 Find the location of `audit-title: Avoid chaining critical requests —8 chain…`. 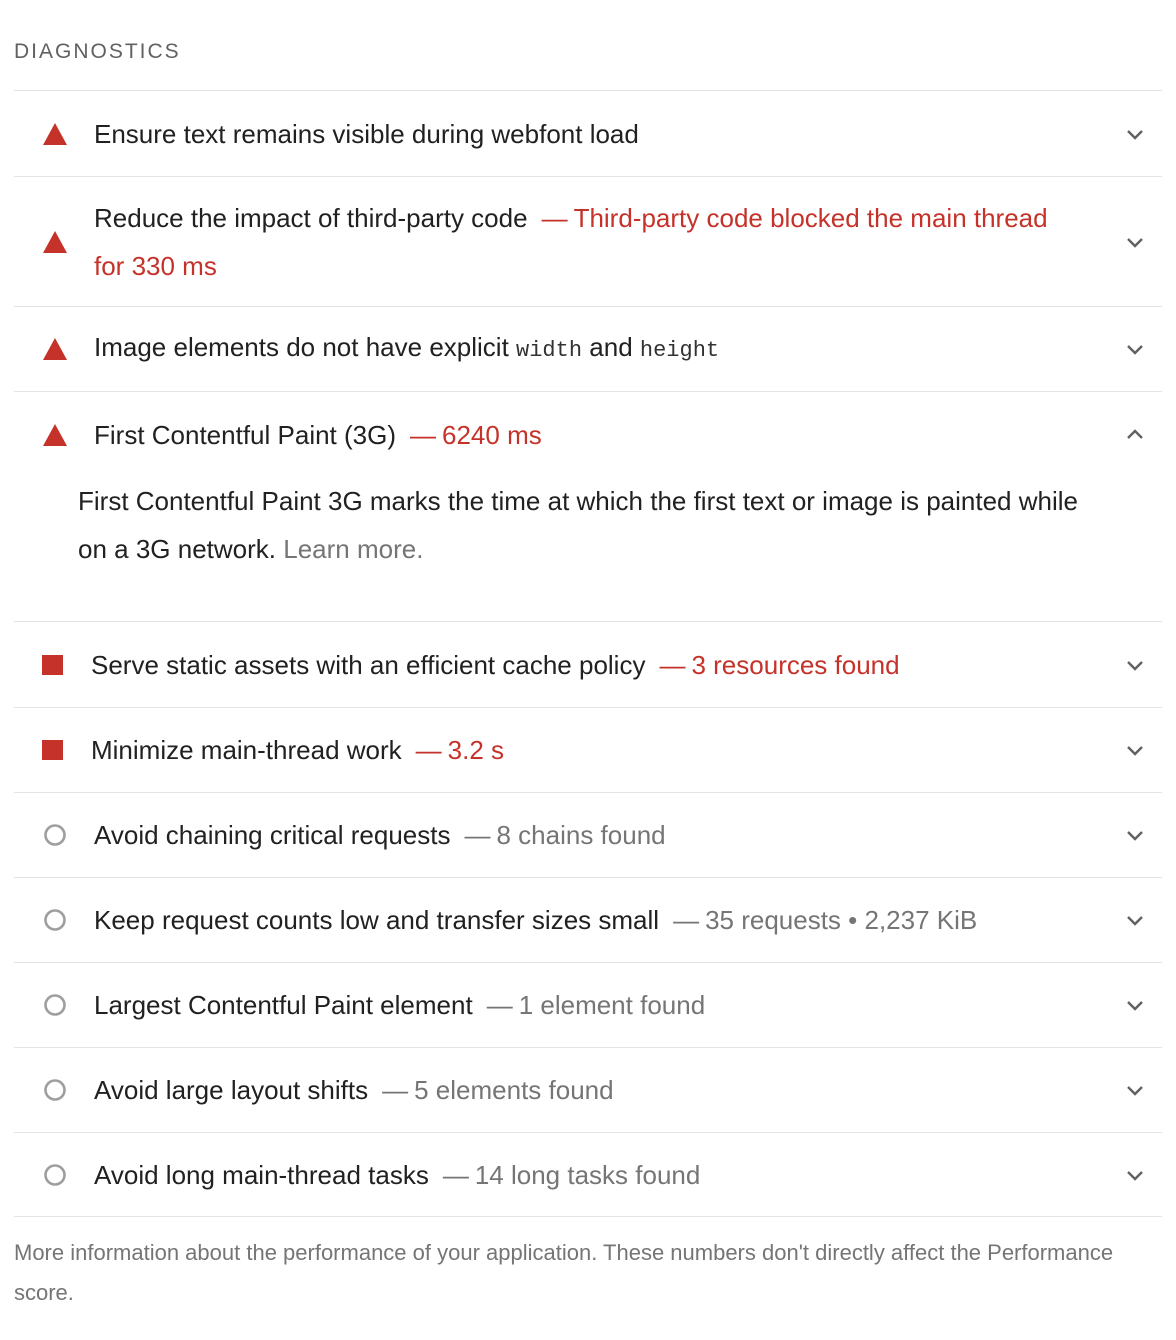

audit-title: Avoid chaining critical requests —8 chain… is located at coordinates (588, 835).